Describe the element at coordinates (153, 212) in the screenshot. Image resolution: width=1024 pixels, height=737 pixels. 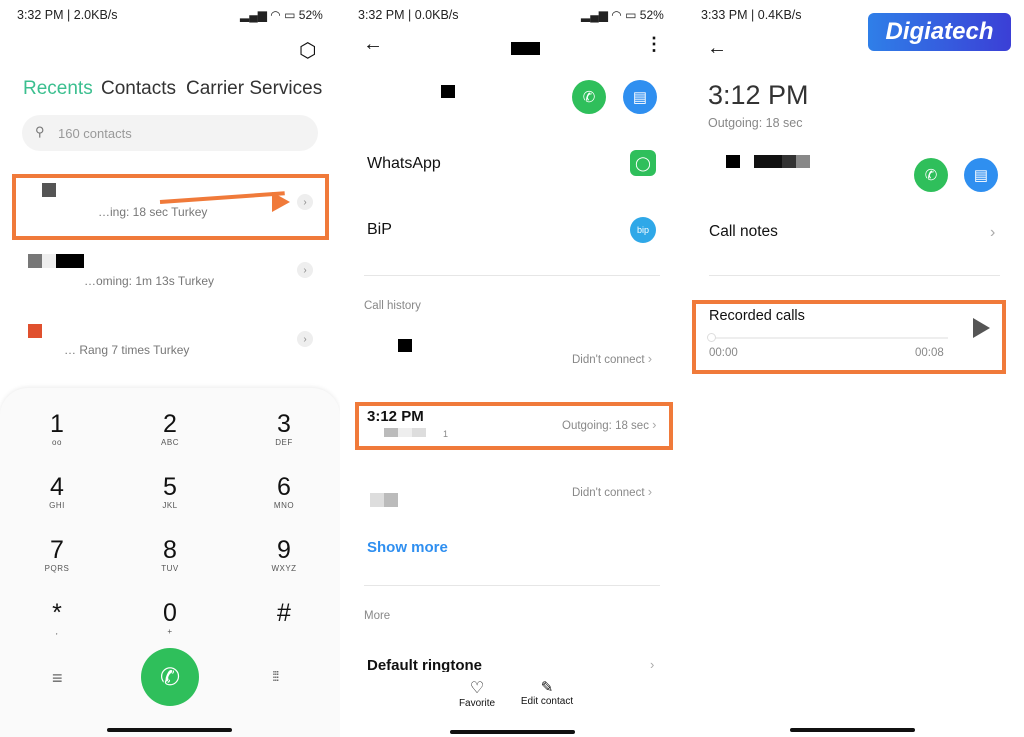
I see `recent-detail: …ing: 18 sec Turkey` at that location.